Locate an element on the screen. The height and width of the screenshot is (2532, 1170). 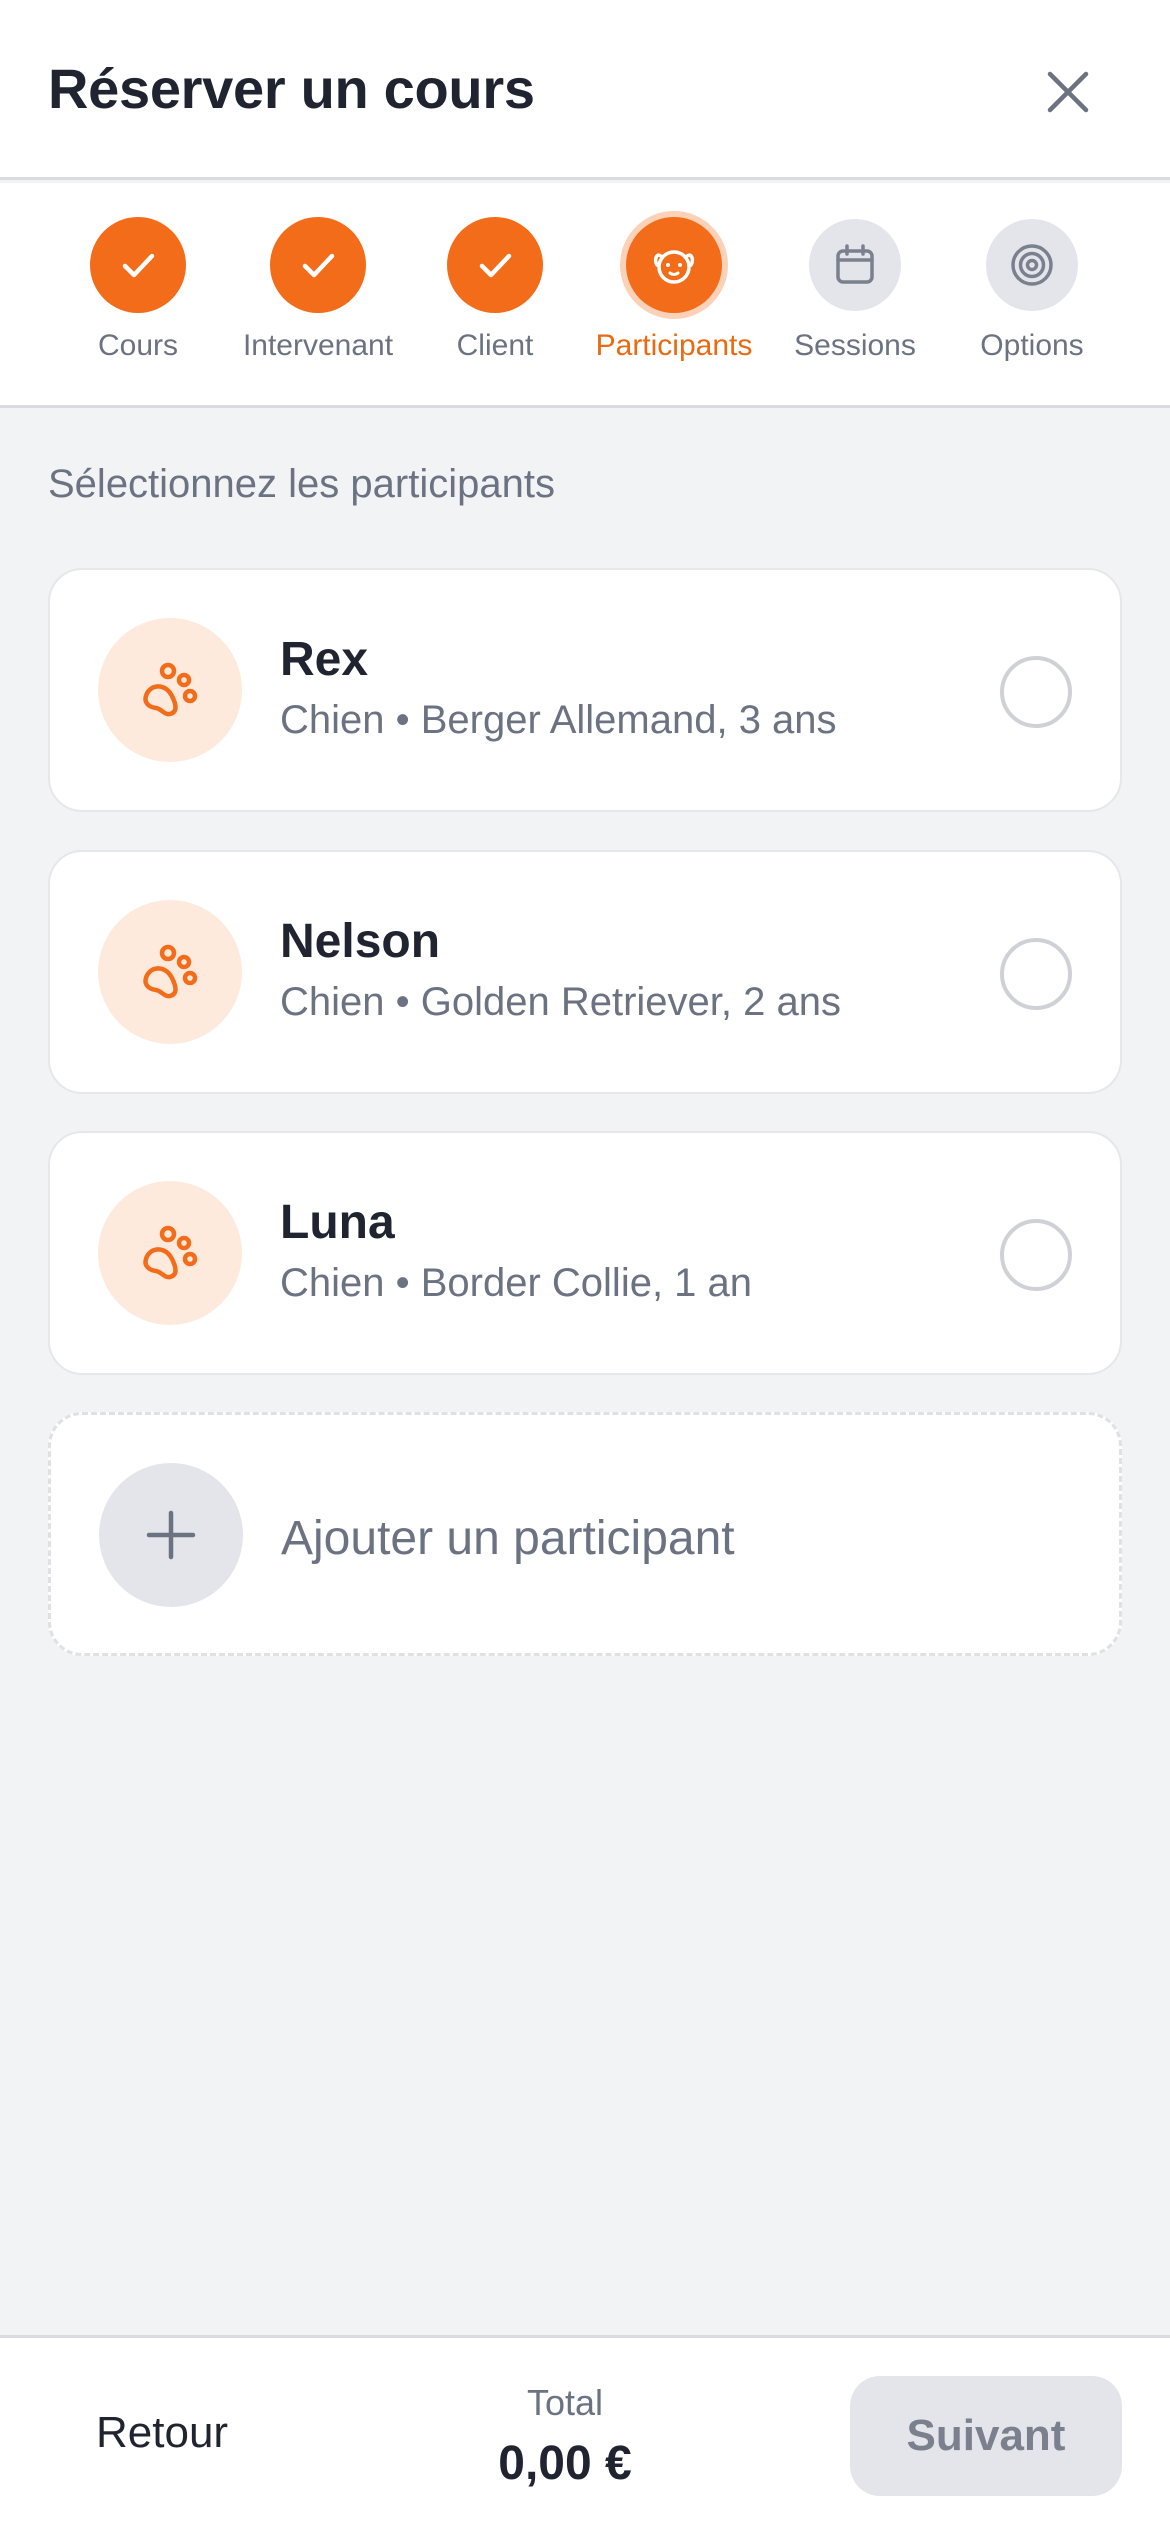
section-title: Sélectionnez les participants is located at coordinates (301, 484).